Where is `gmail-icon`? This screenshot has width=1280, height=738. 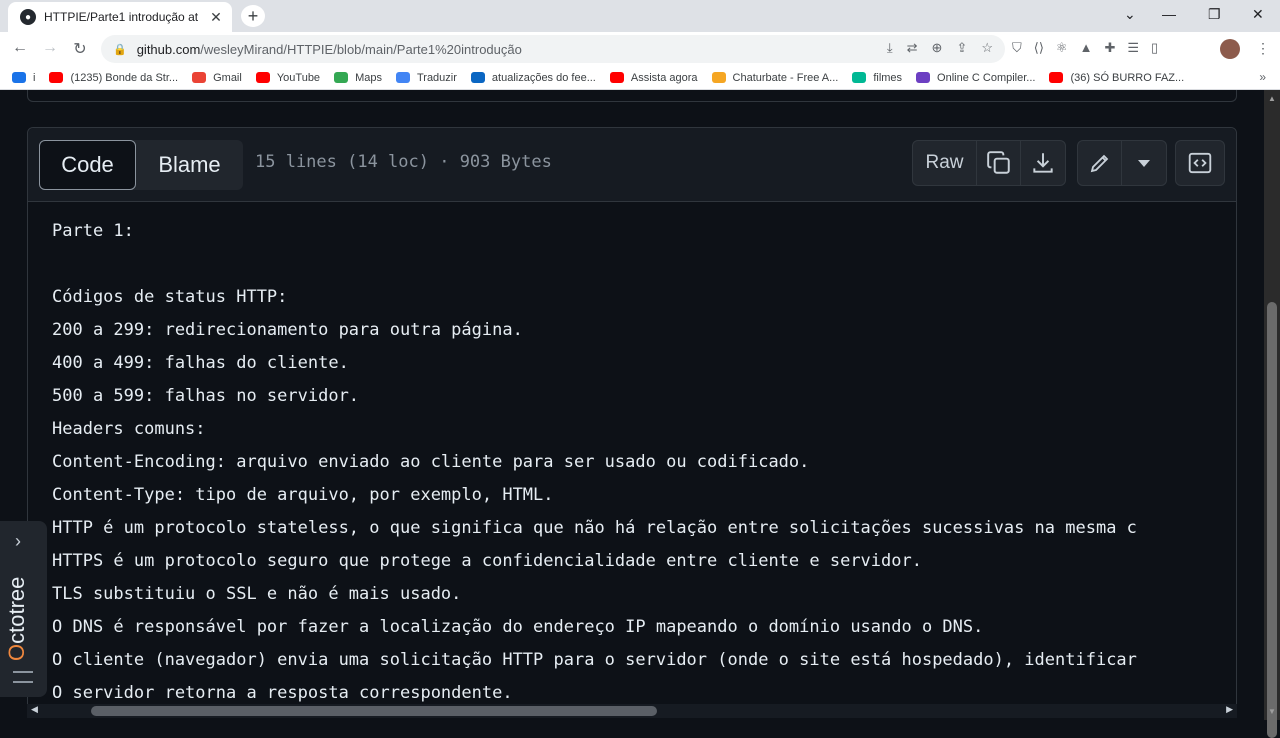 gmail-icon is located at coordinates (199, 77).